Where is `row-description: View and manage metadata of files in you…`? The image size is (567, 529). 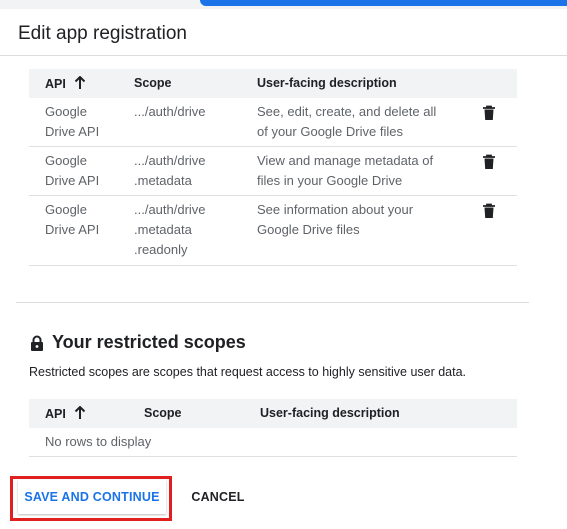
row-description: View and manage metadata of files in you… is located at coordinates (345, 170).